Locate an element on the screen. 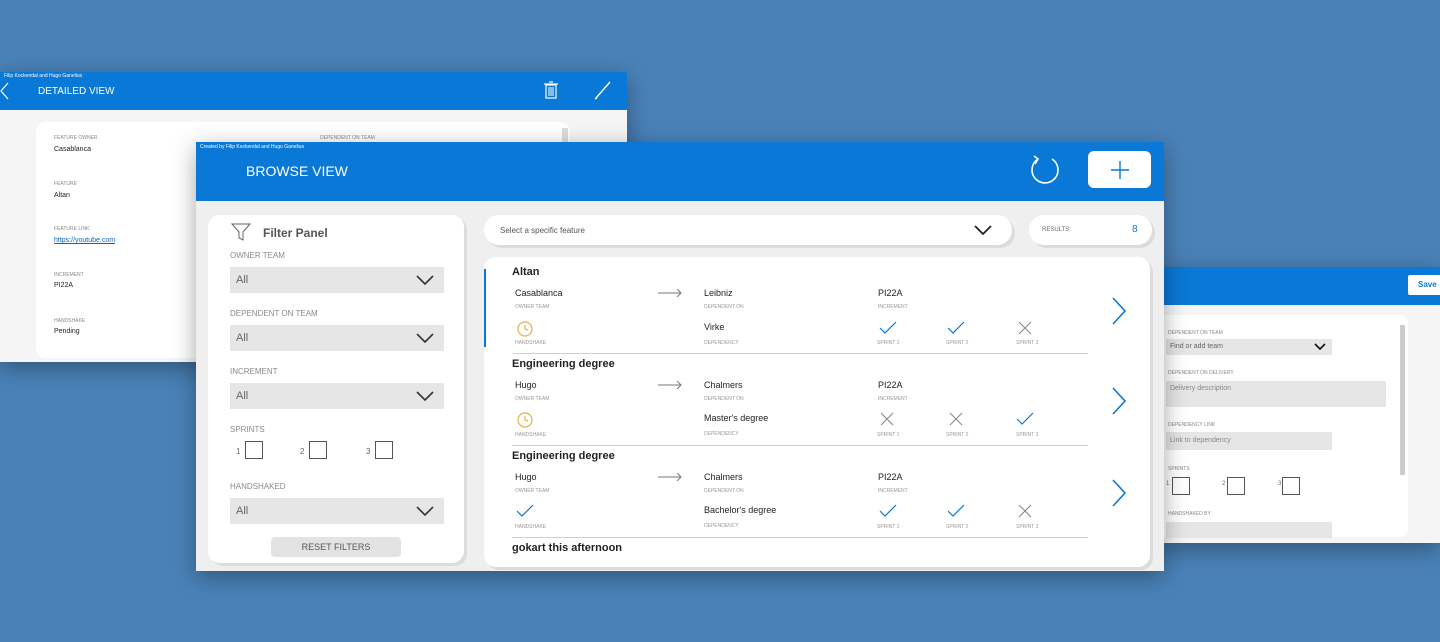  edit-view-header: Save is located at coordinates (1300, 286).